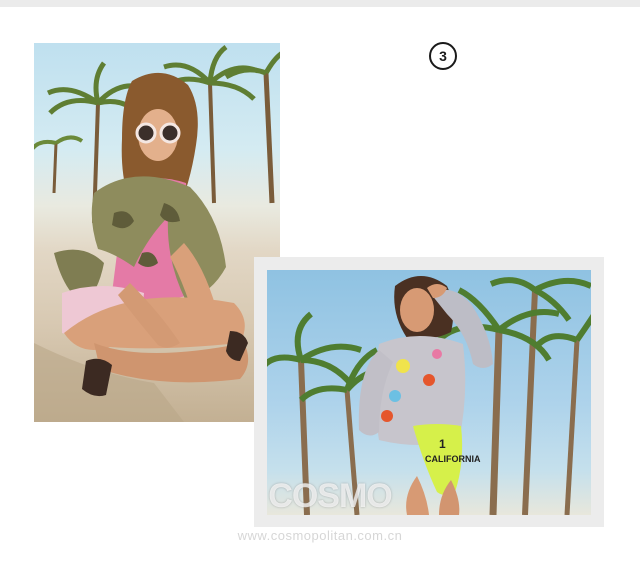 This screenshot has height=566, width=640. I want to click on shirt-text: CALIFORNIA, so click(453, 459).